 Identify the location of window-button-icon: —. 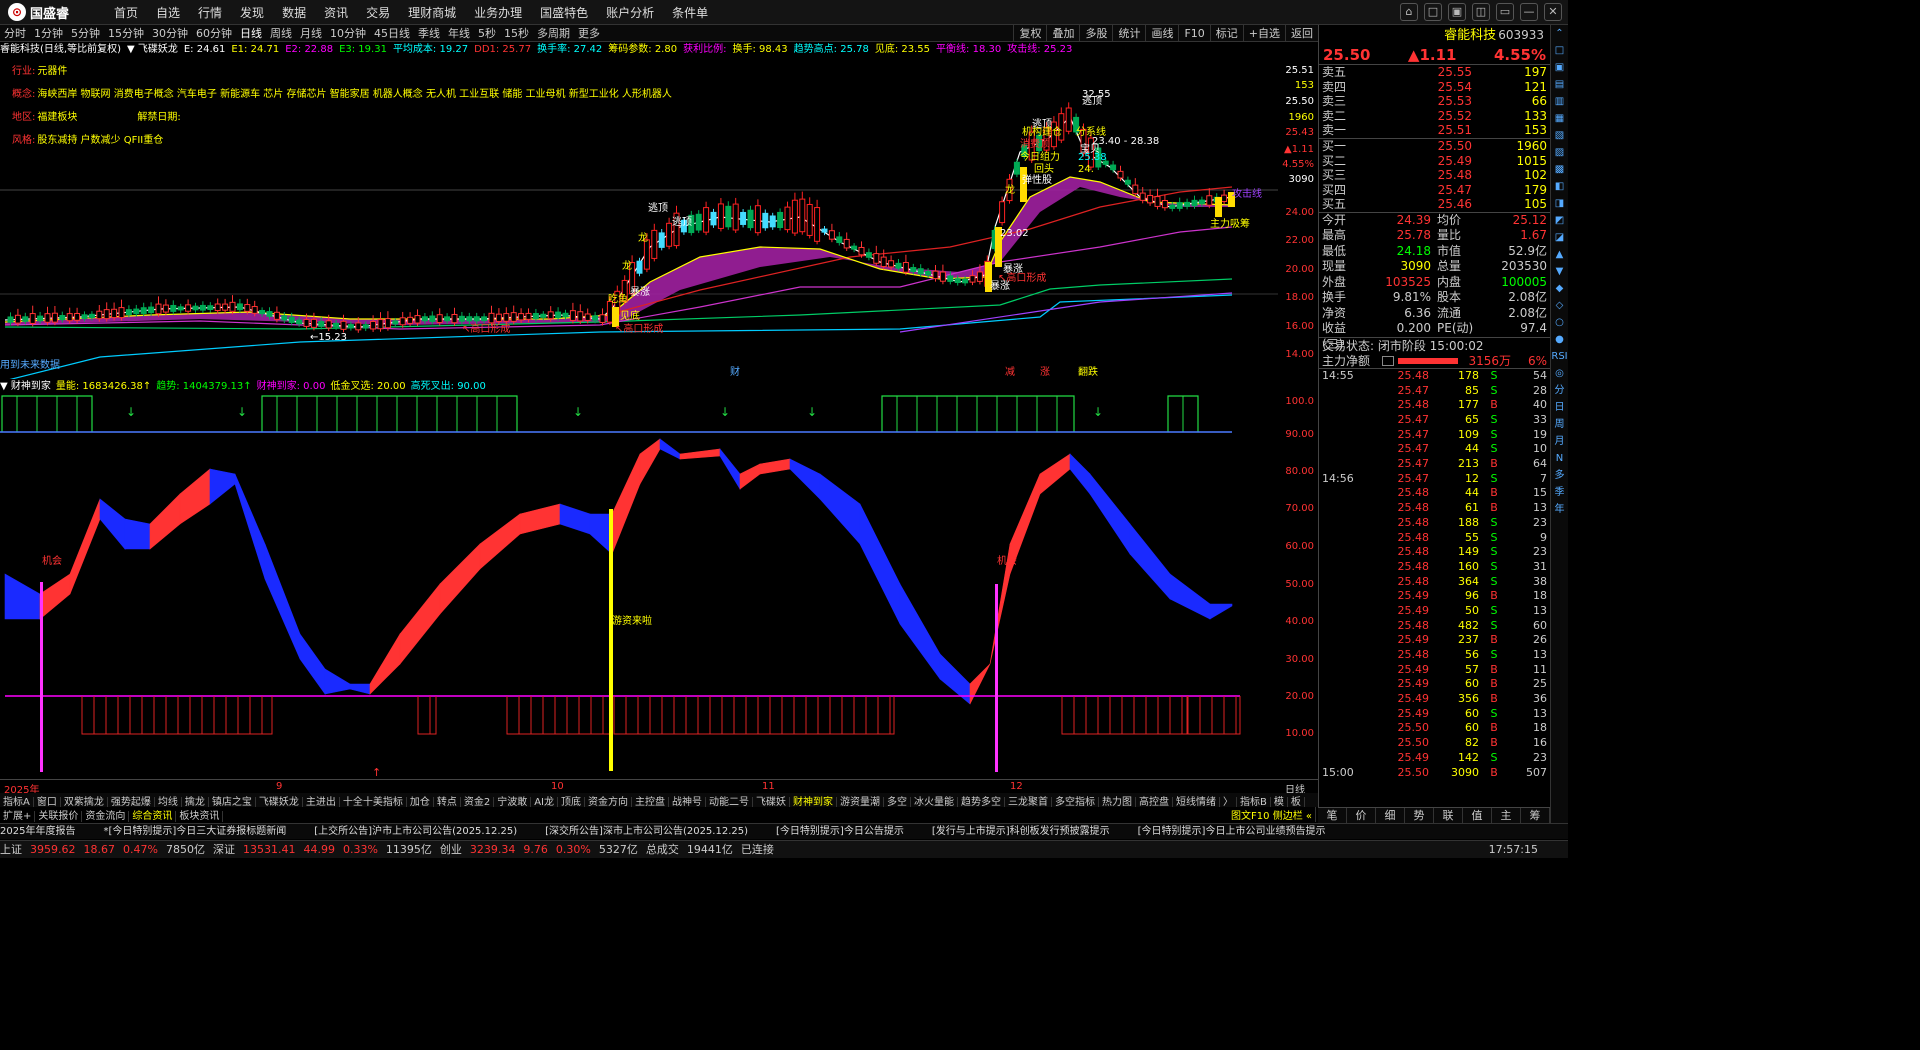
(1529, 12).